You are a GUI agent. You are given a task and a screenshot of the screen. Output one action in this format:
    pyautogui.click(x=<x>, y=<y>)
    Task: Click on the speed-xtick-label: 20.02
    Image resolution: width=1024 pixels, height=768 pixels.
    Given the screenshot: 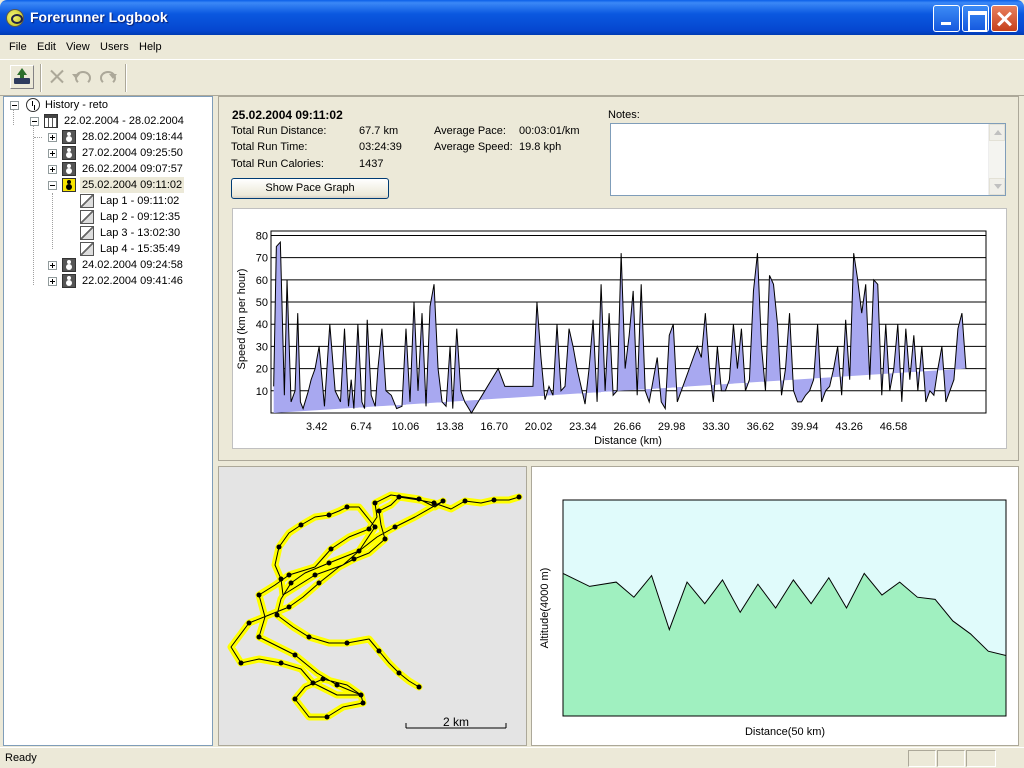 What is the action you would take?
    pyautogui.click(x=539, y=427)
    